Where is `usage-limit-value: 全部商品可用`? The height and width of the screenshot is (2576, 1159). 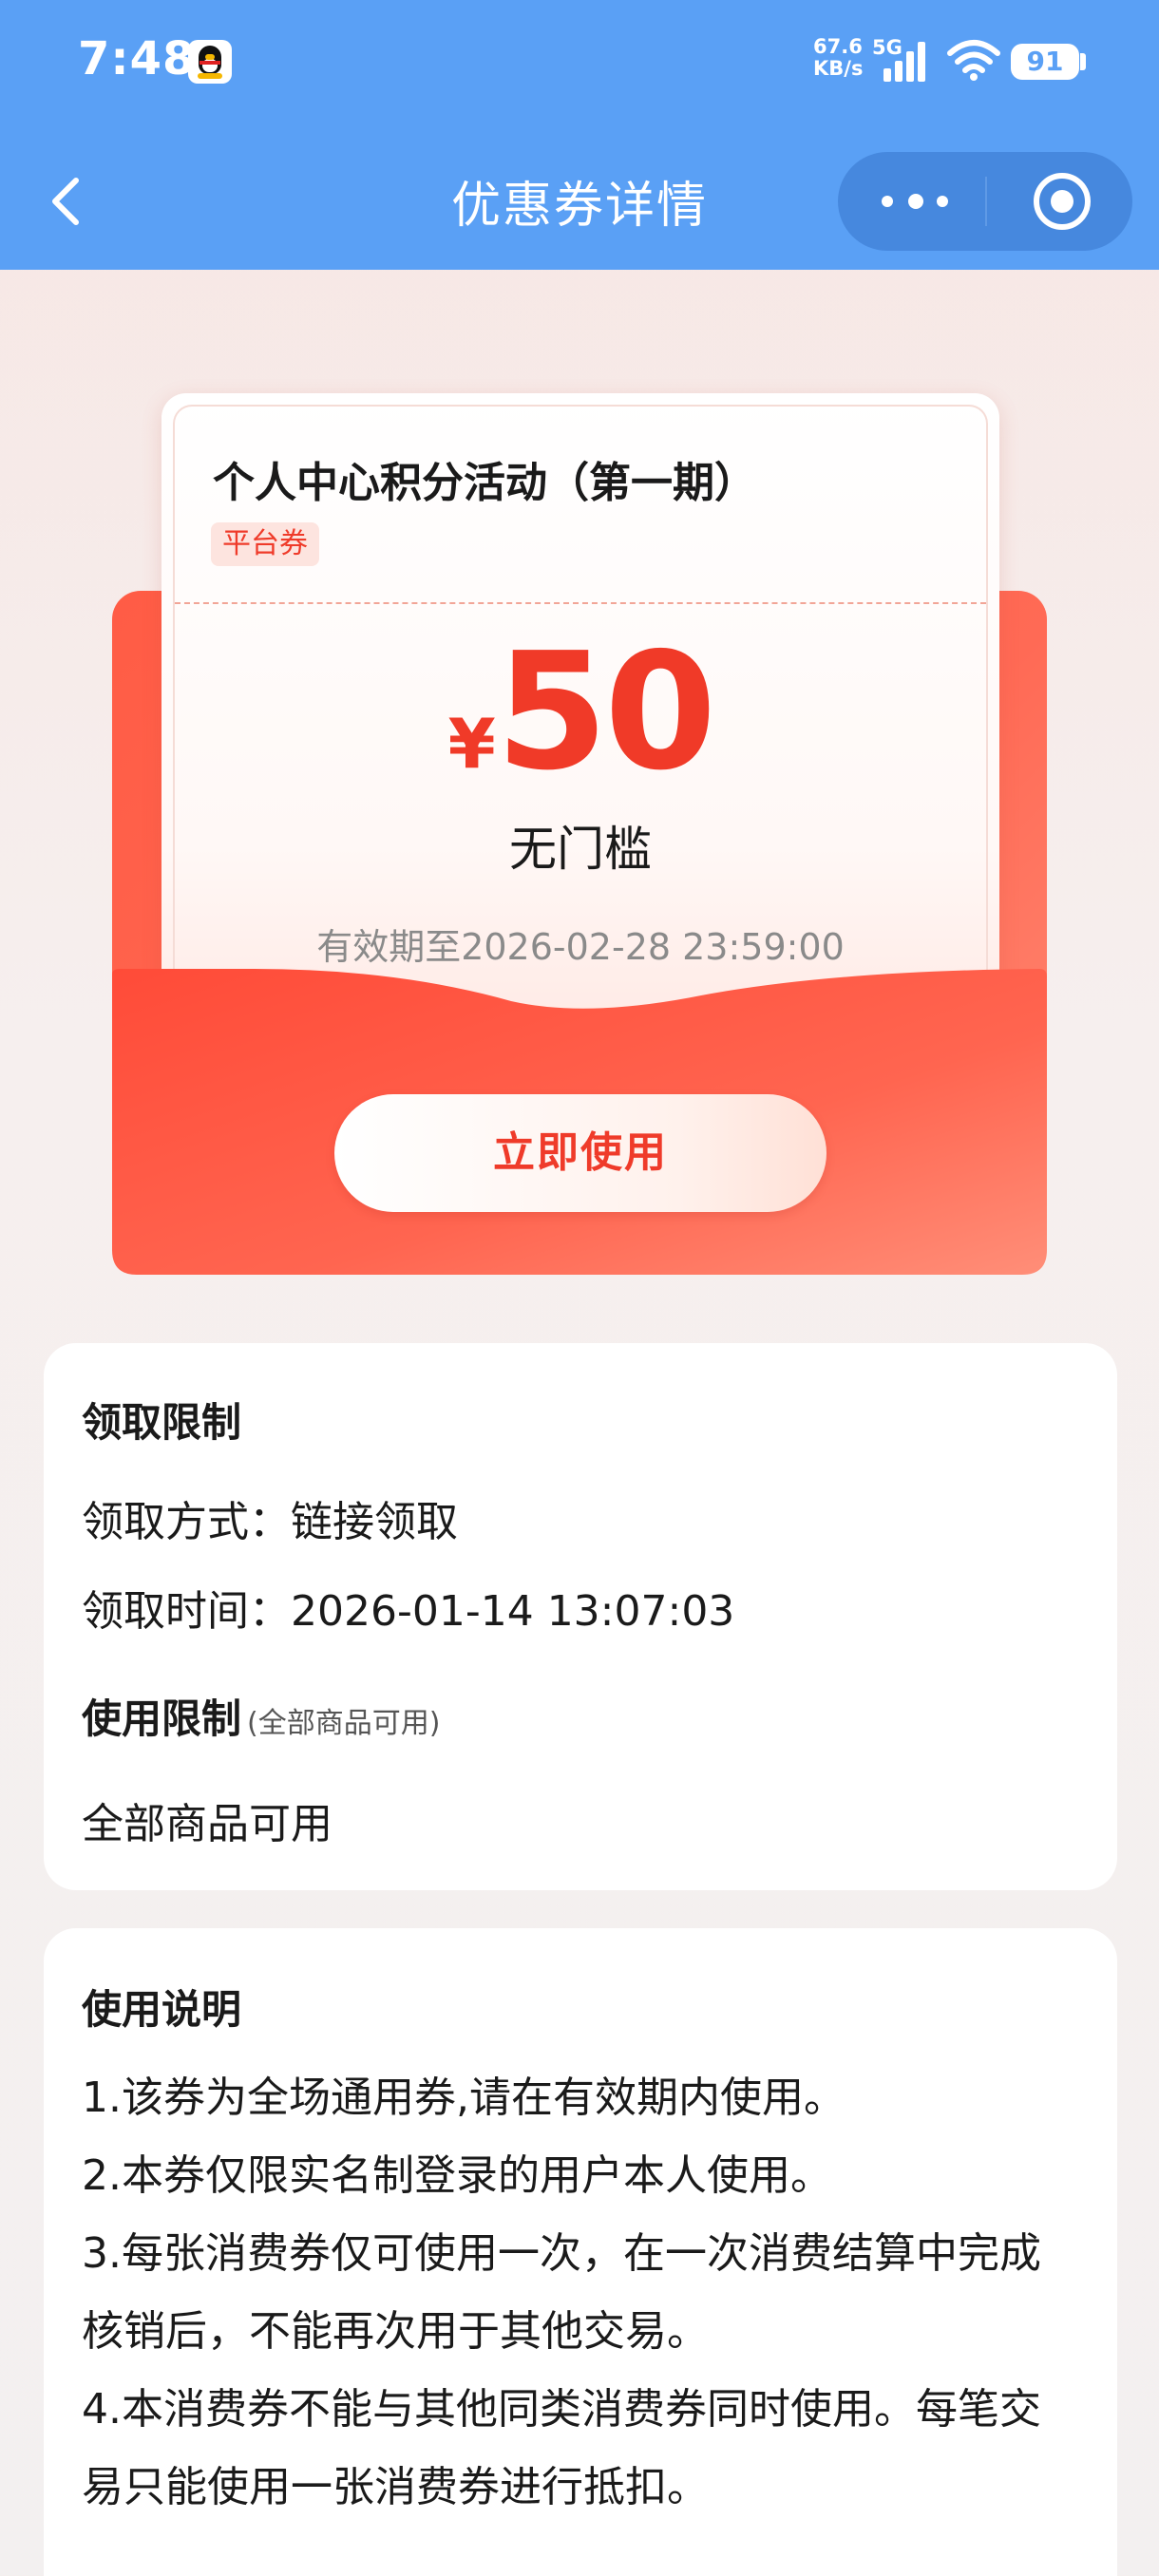
usage-limit-value: 全部商品可用 is located at coordinates (207, 1824).